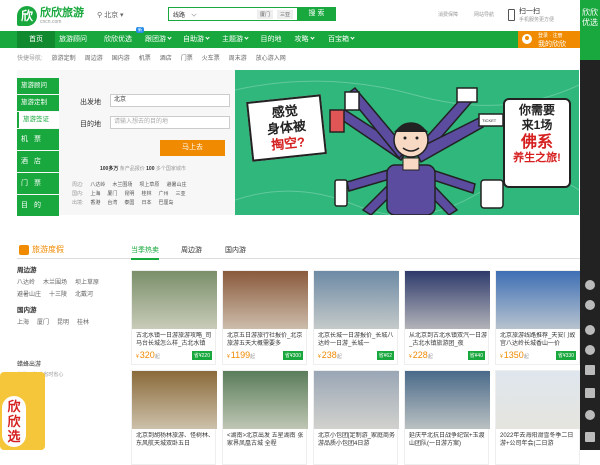 Image resolution: width=600 pixels, height=465 pixels. What do you see at coordinates (266, 440) in the screenshot?
I see `product-title: <湖南>北京出发 五星湖南 张家界凤凰古城 全程` at bounding box center [266, 440].